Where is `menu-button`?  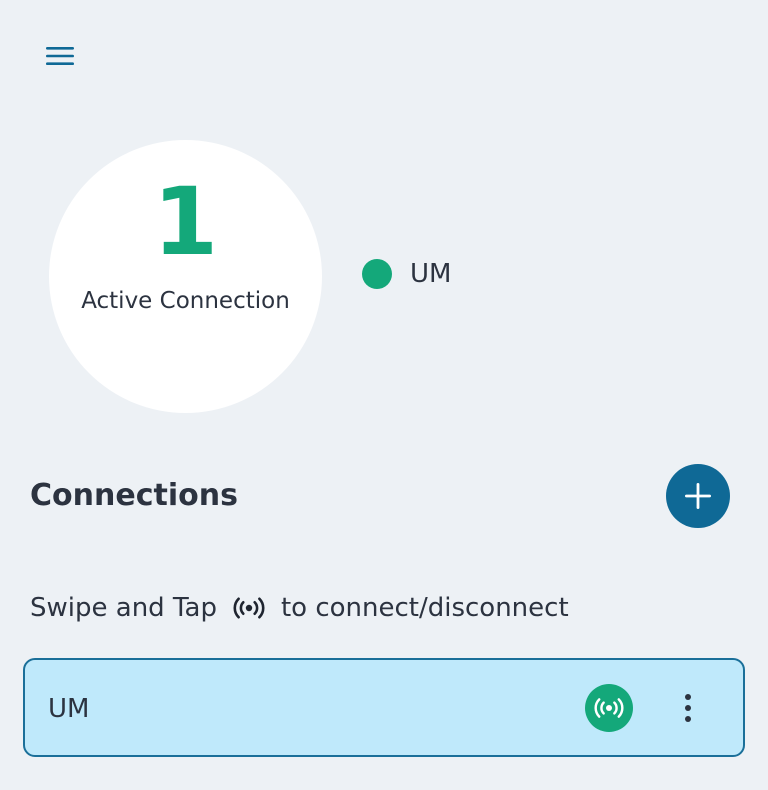
menu-button is located at coordinates (60, 56).